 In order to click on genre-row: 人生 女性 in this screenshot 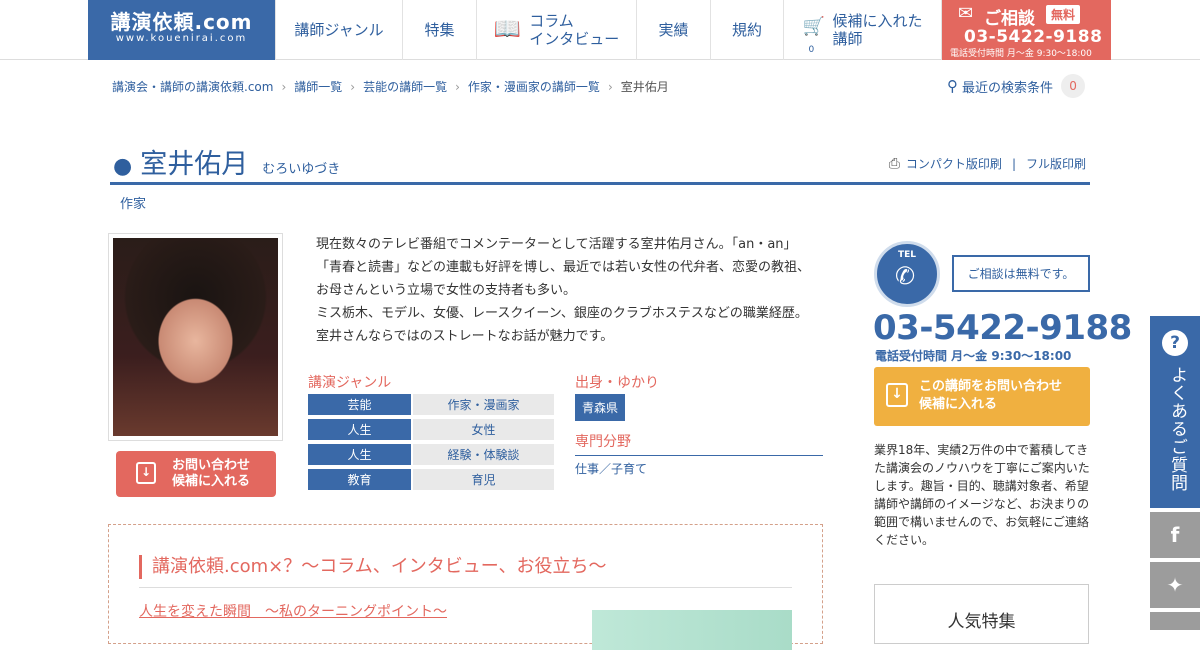, I will do `click(431, 429)`.